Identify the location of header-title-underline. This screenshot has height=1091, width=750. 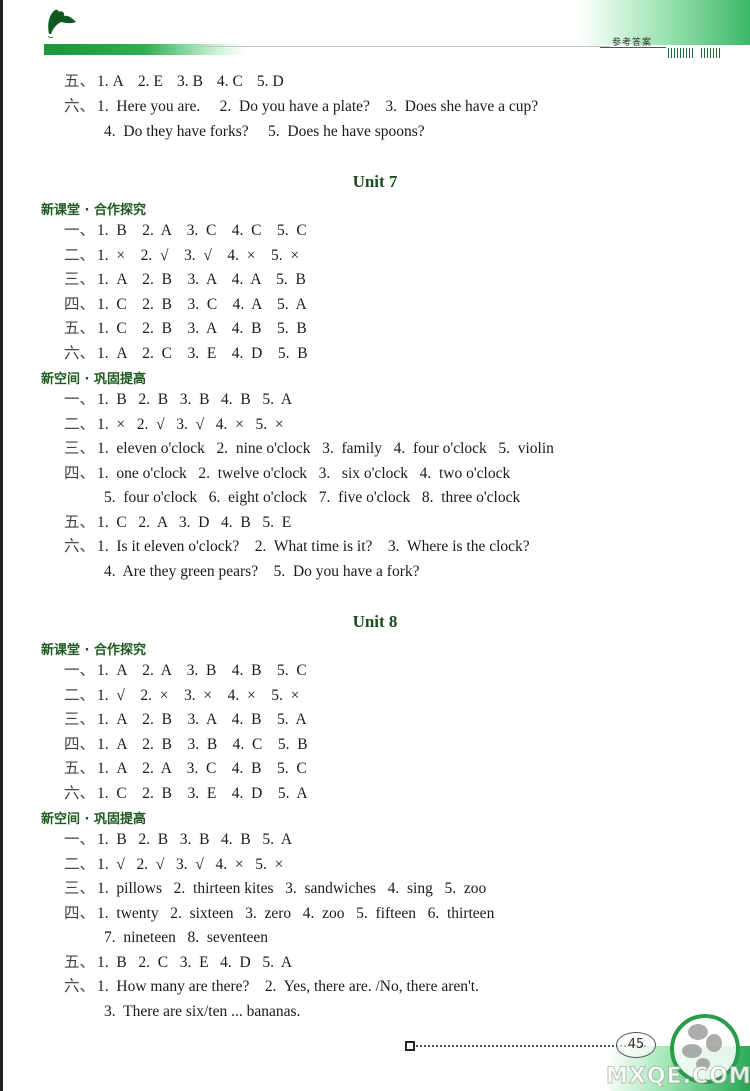
(633, 47).